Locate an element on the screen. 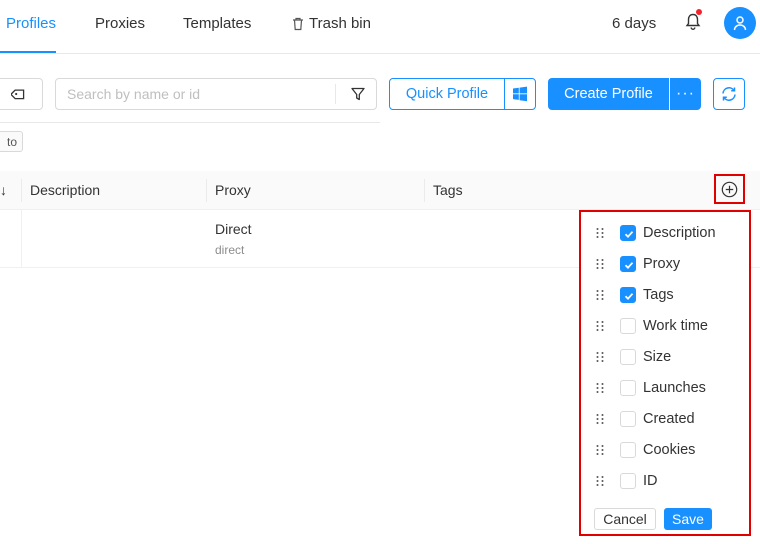 Image resolution: width=760 pixels, height=544 pixels. column-option-cookies: Cookies is located at coordinates (665, 449).